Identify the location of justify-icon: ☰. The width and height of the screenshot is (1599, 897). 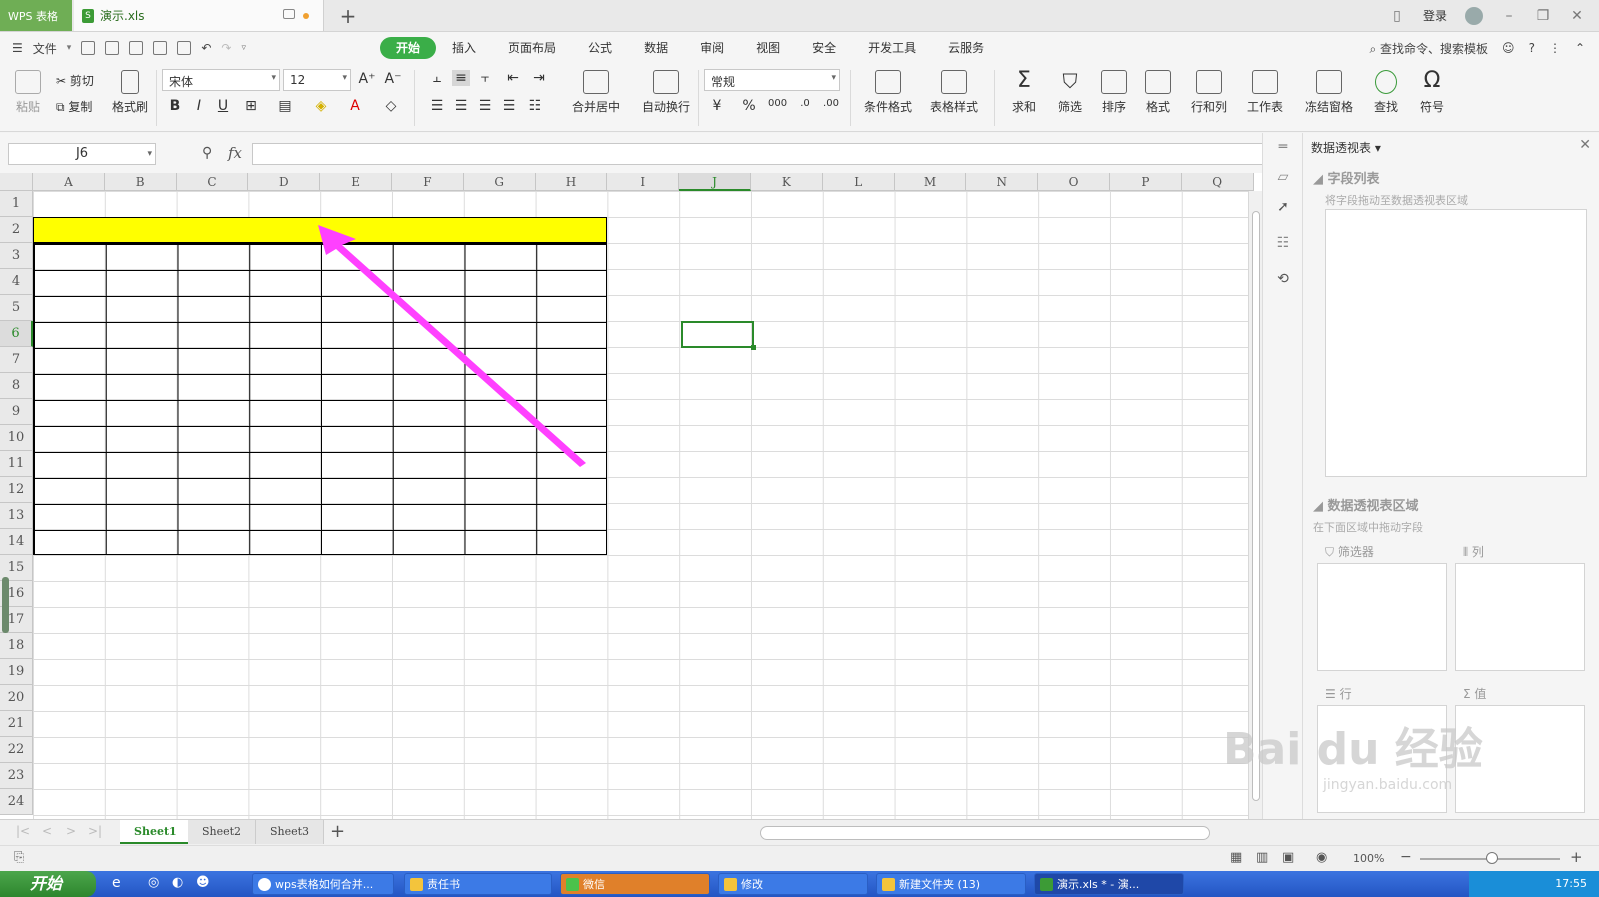
(509, 106).